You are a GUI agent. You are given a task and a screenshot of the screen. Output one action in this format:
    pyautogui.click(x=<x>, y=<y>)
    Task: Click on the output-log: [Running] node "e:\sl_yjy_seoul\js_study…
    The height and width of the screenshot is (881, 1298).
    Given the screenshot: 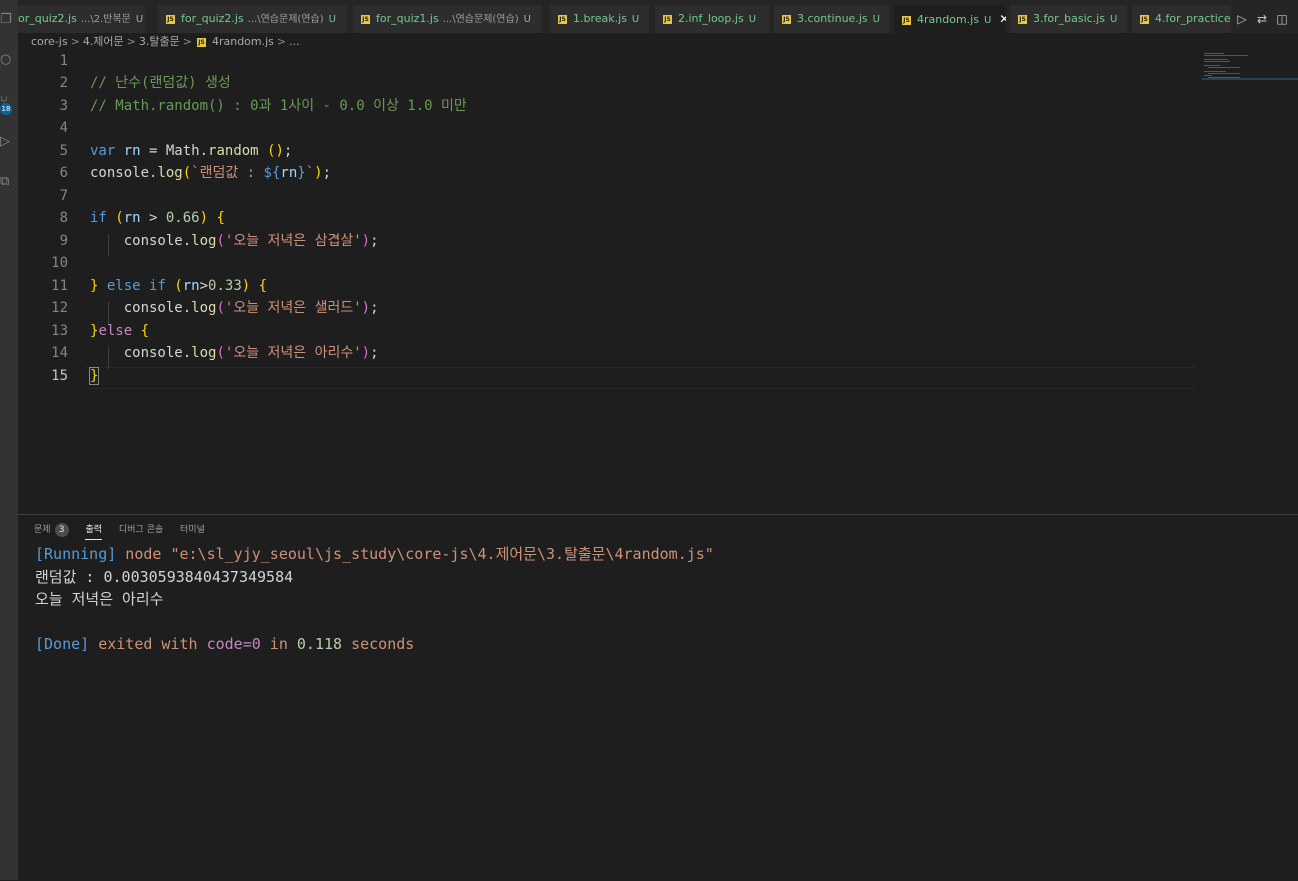 What is the action you would take?
    pyautogui.click(x=374, y=599)
    